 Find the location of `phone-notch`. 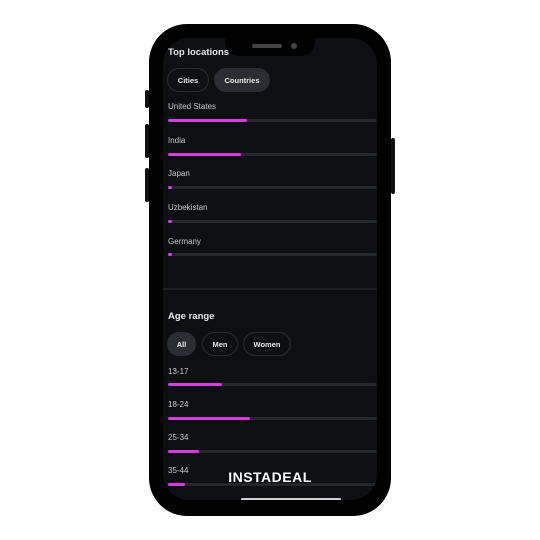

phone-notch is located at coordinates (270, 47).